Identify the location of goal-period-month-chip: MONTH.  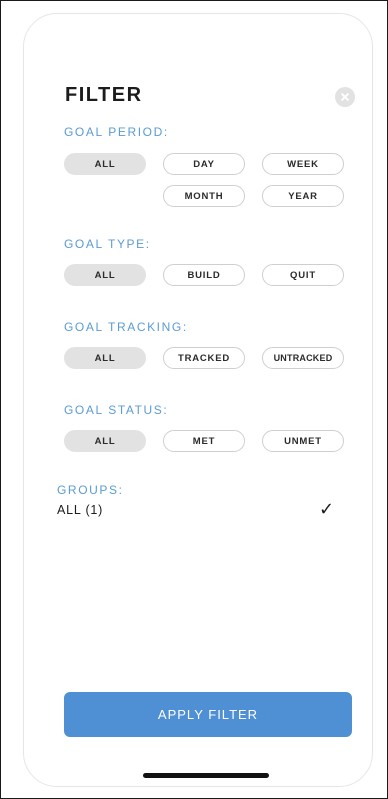
(204, 196).